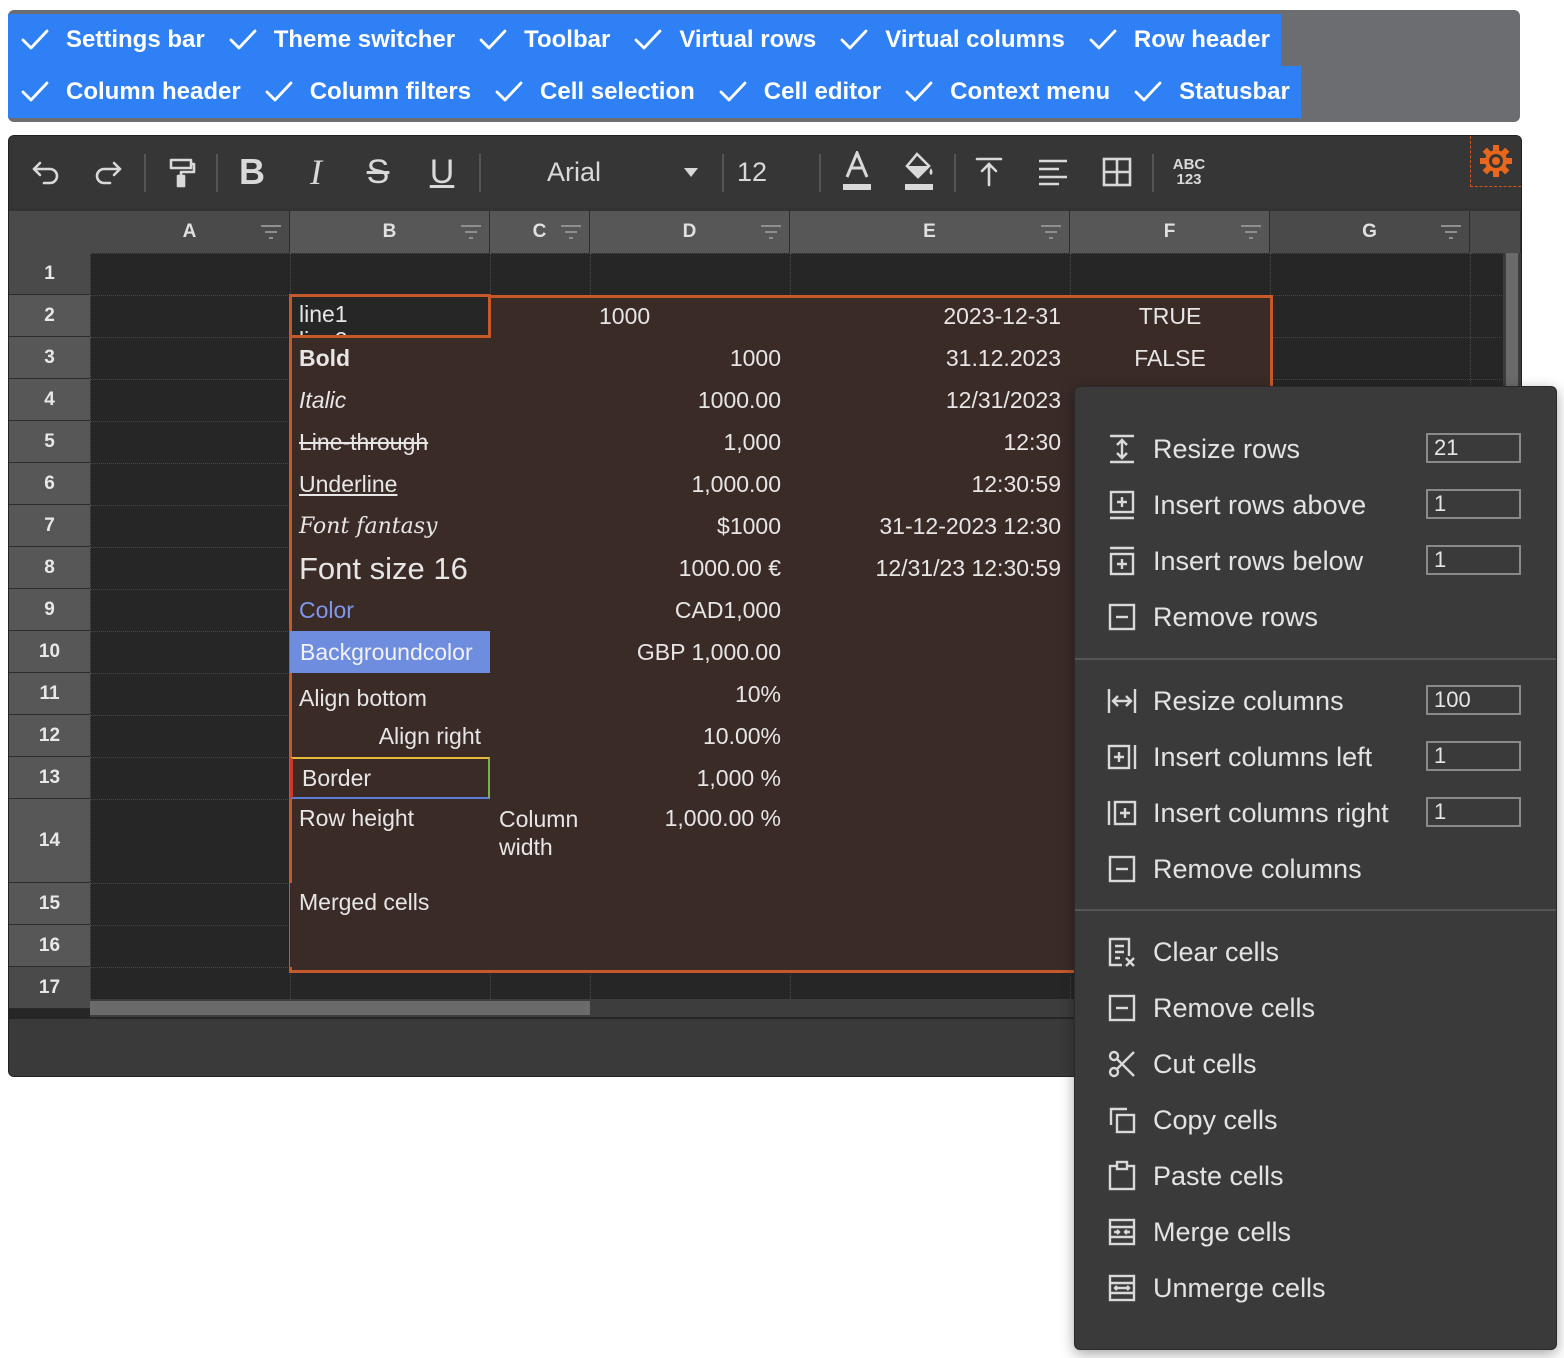 Image resolution: width=1564 pixels, height=1358 pixels. What do you see at coordinates (252, 172) in the screenshot?
I see `bold-icon: B` at bounding box center [252, 172].